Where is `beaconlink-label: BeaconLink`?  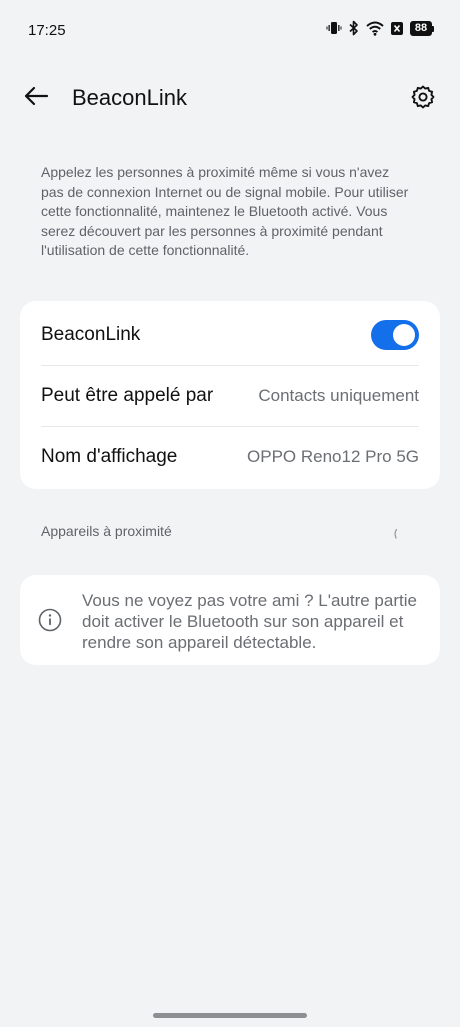 beaconlink-label: BeaconLink is located at coordinates (91, 334).